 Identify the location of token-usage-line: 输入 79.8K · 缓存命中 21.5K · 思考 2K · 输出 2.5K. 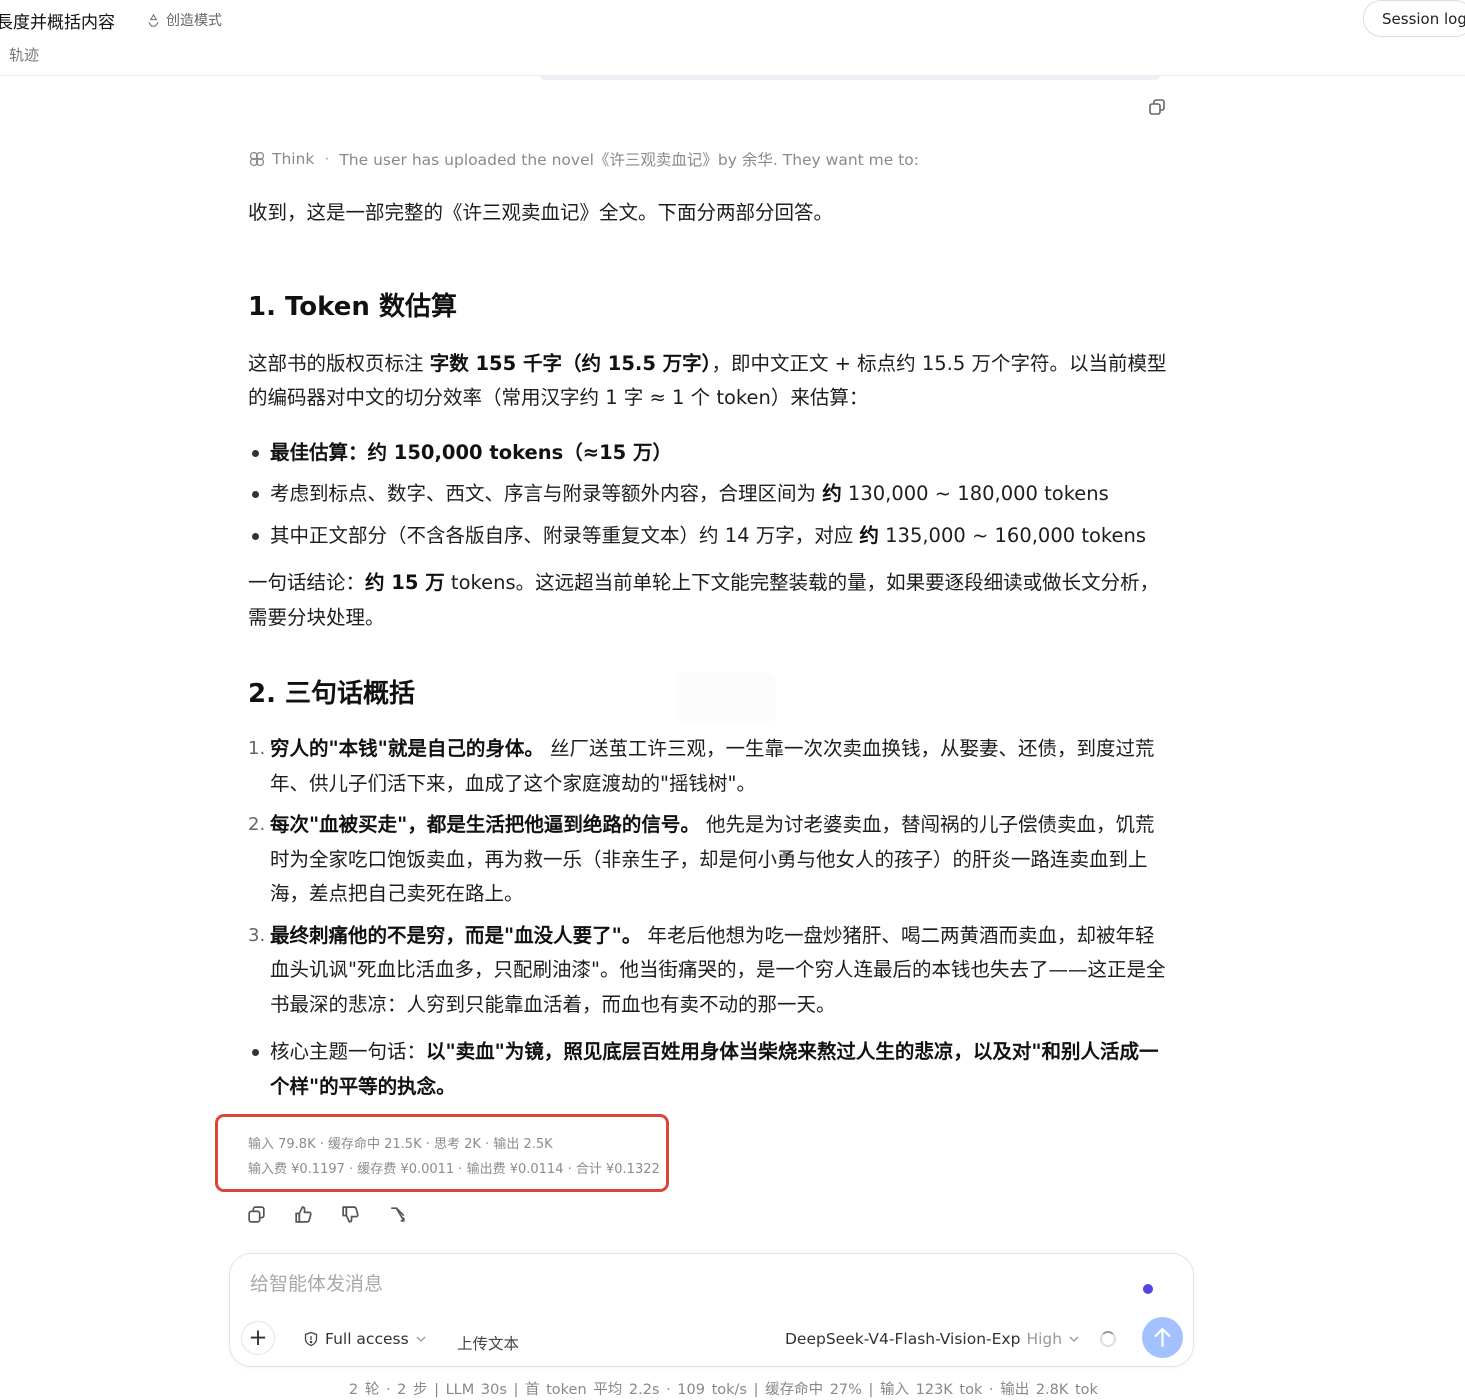
(400, 1144).